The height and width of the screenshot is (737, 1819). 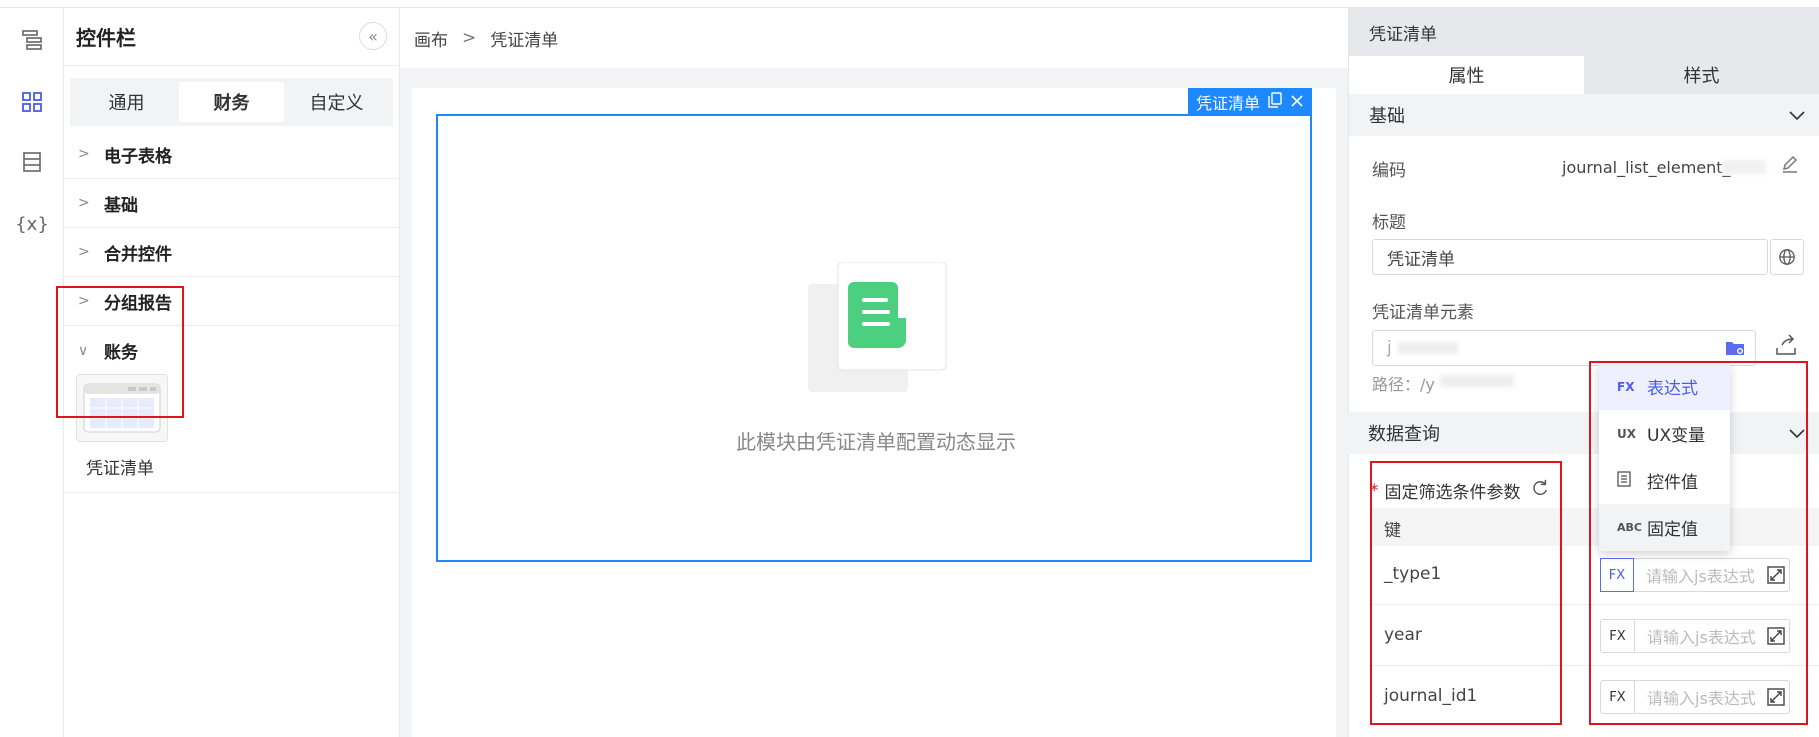 What do you see at coordinates (373, 36) in the screenshot?
I see `collapse-panel-button: «` at bounding box center [373, 36].